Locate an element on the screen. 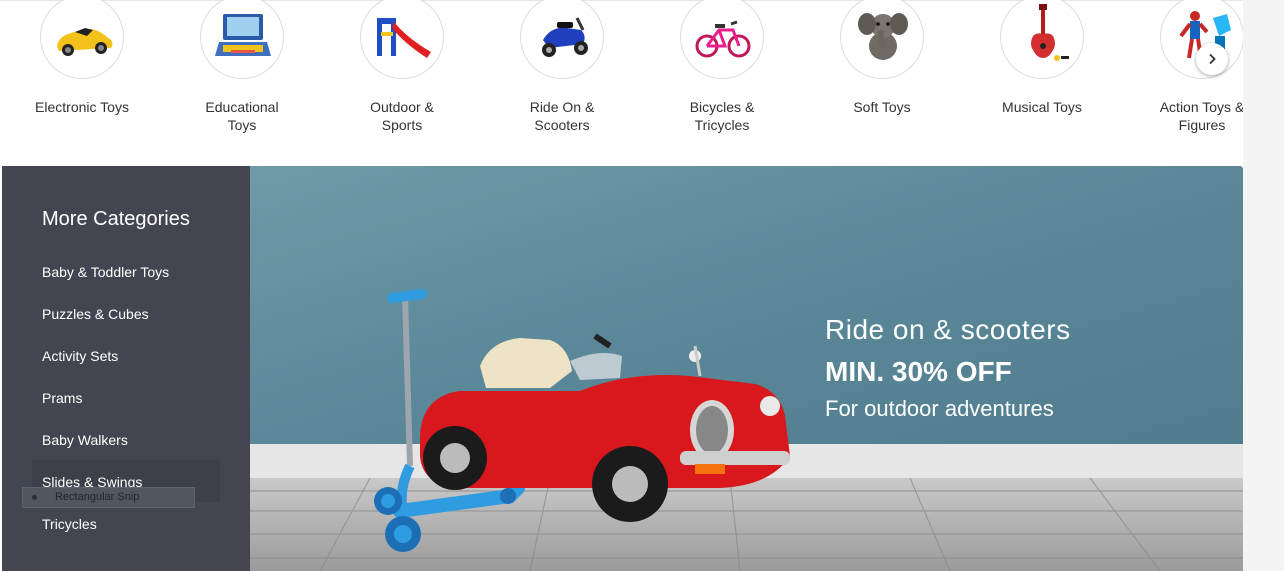 This screenshot has height=571, width=1284. category-action-toys-figures: Action Toys & Figures is located at coordinates (1182, 75).